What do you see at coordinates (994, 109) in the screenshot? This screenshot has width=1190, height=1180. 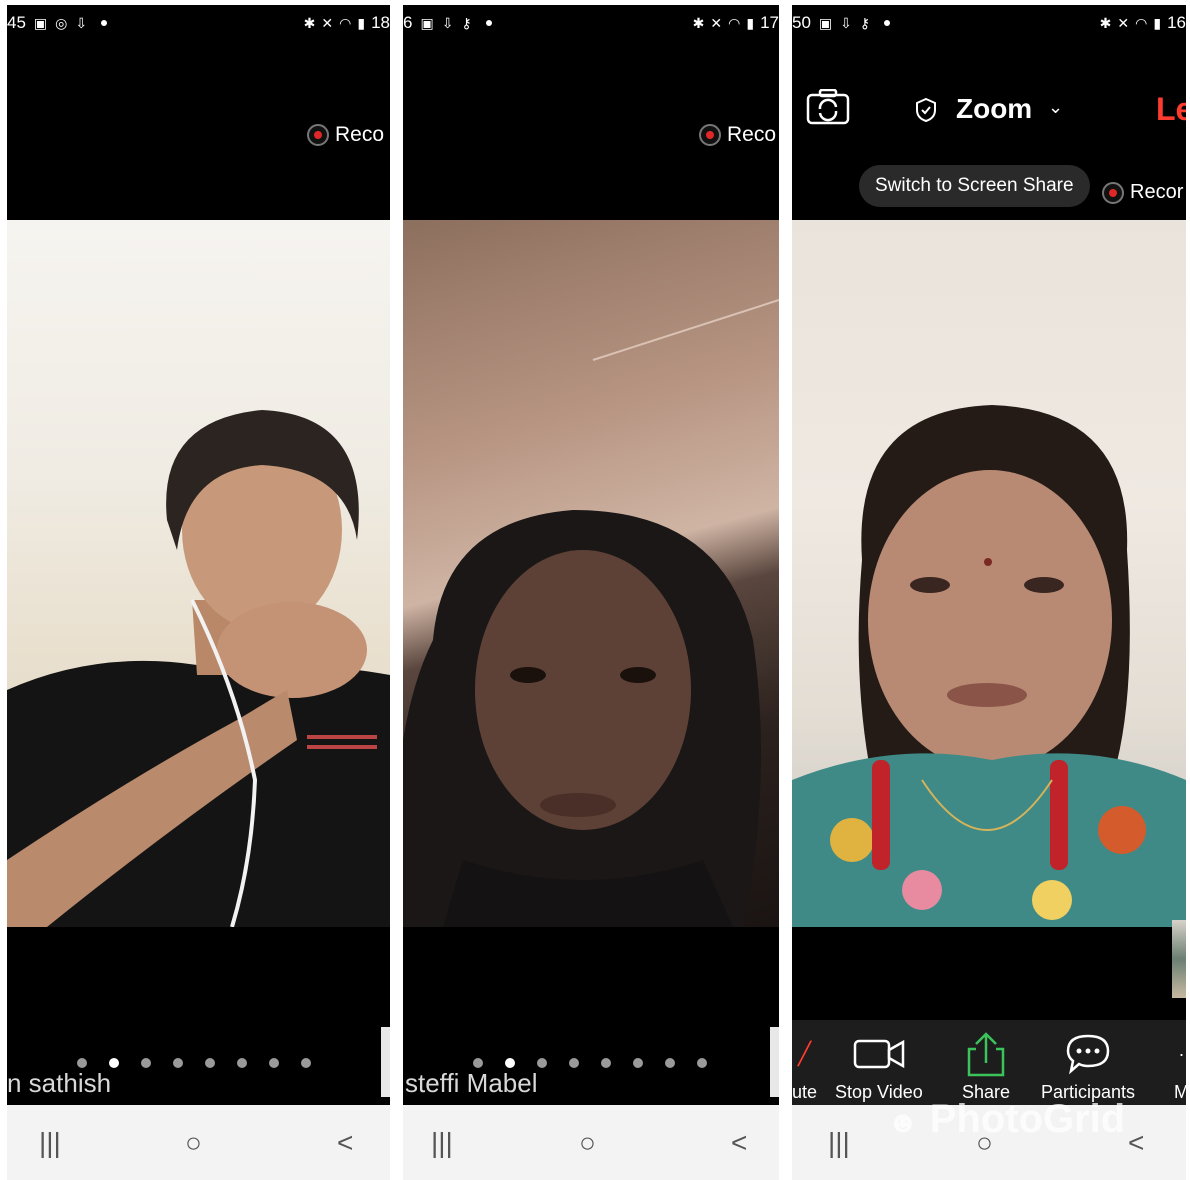 I see `meeting-title: Zoom` at bounding box center [994, 109].